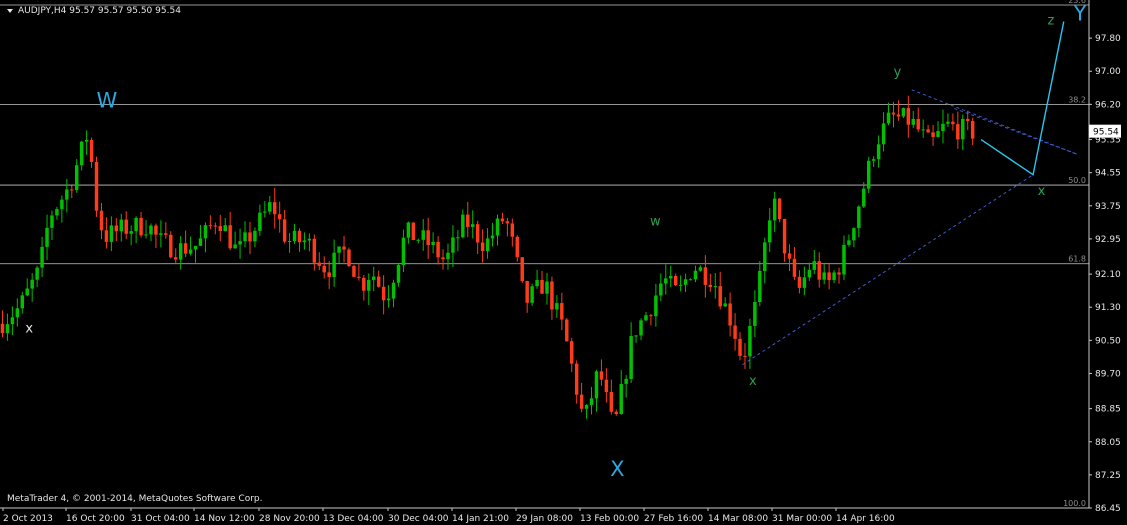  I want to click on x-tick-label: 14 Nov 12:00, so click(224, 519).